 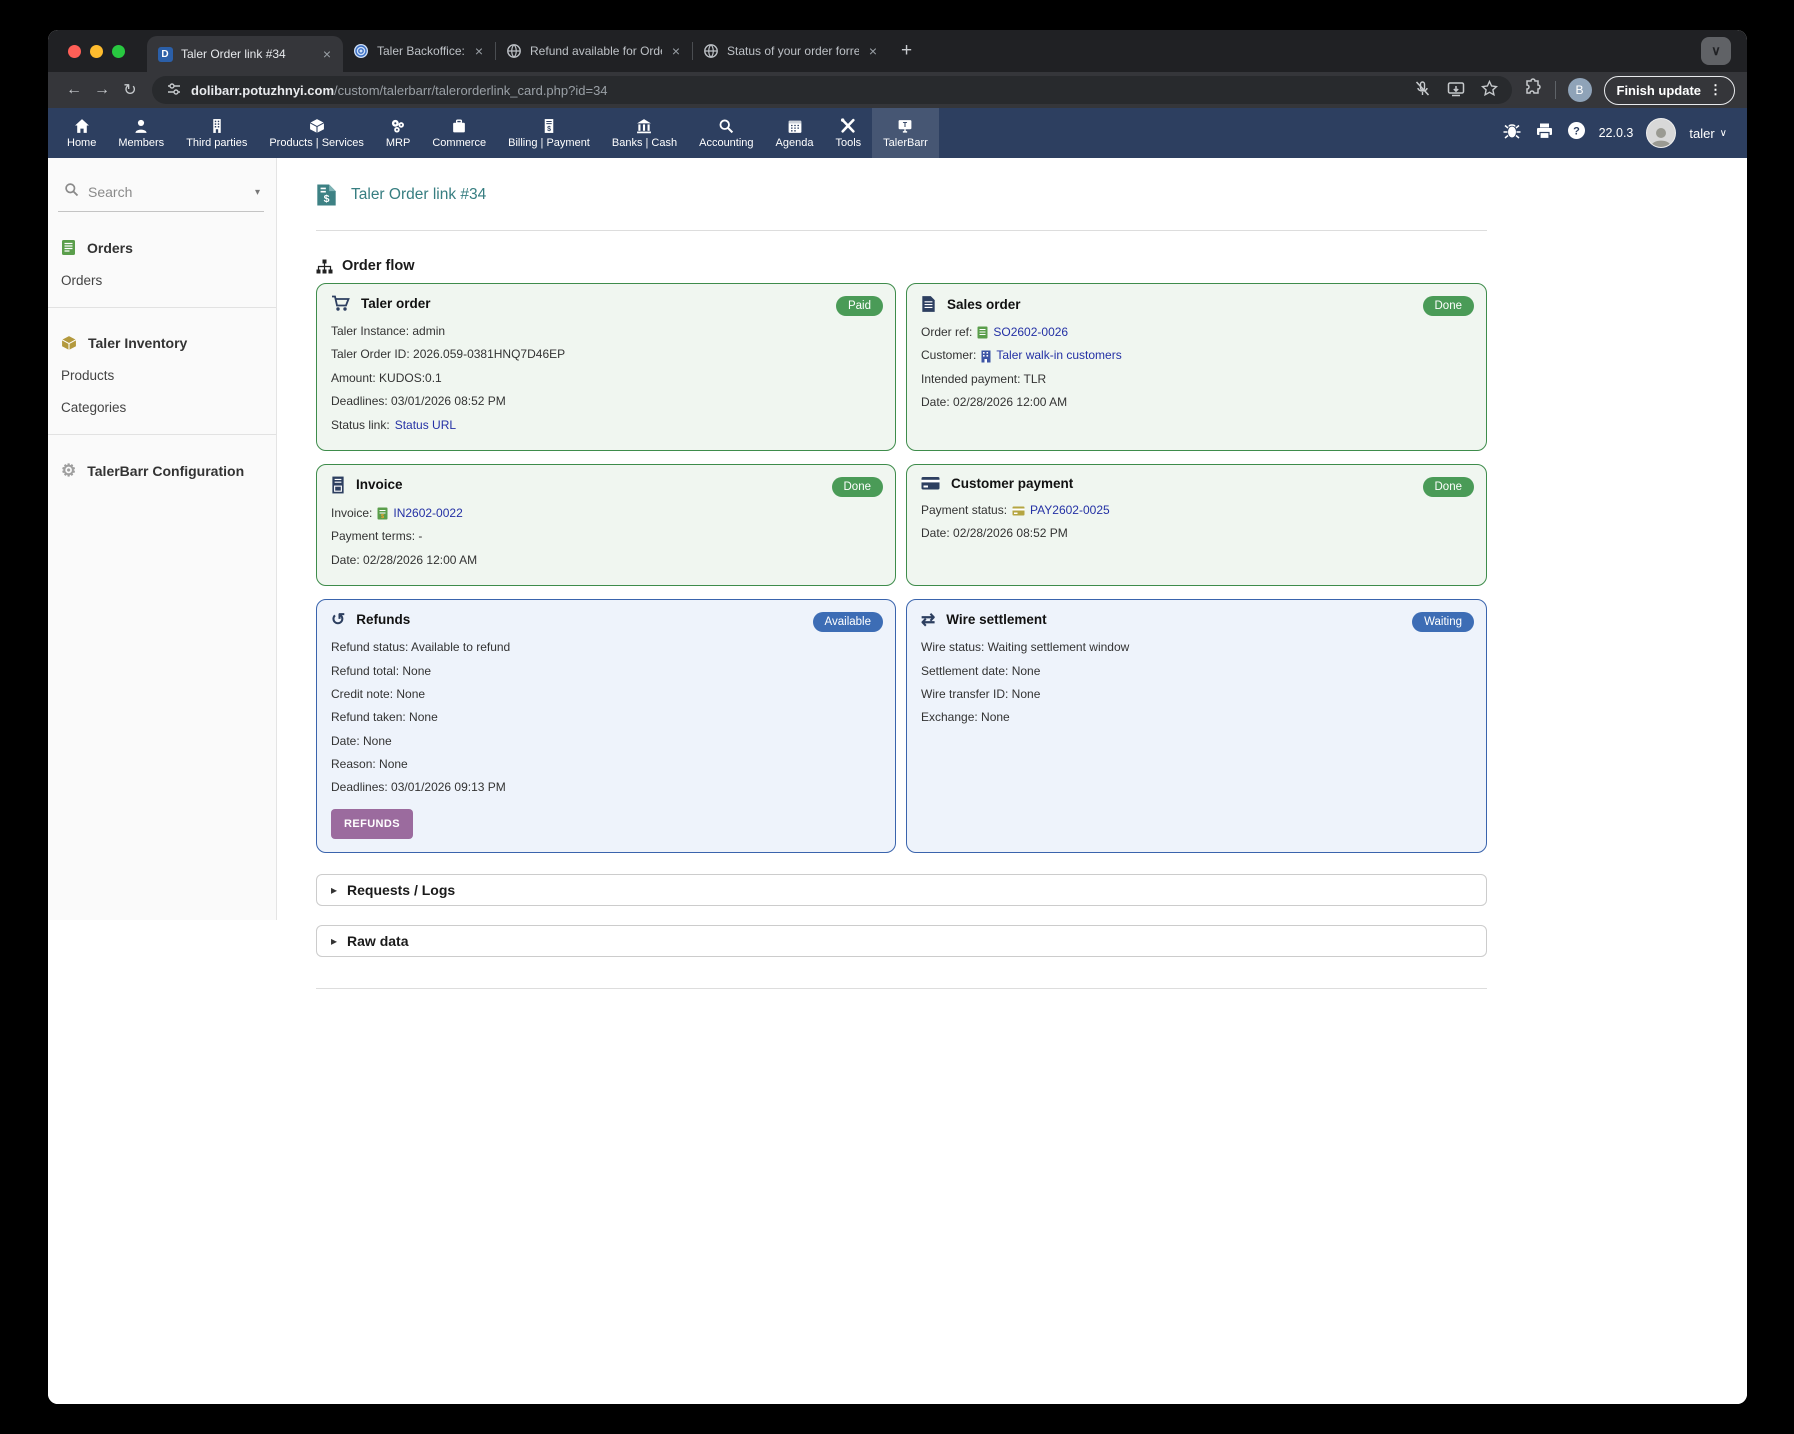 What do you see at coordinates (984, 378) in the screenshot?
I see `card-line: Intended payment: TLR` at bounding box center [984, 378].